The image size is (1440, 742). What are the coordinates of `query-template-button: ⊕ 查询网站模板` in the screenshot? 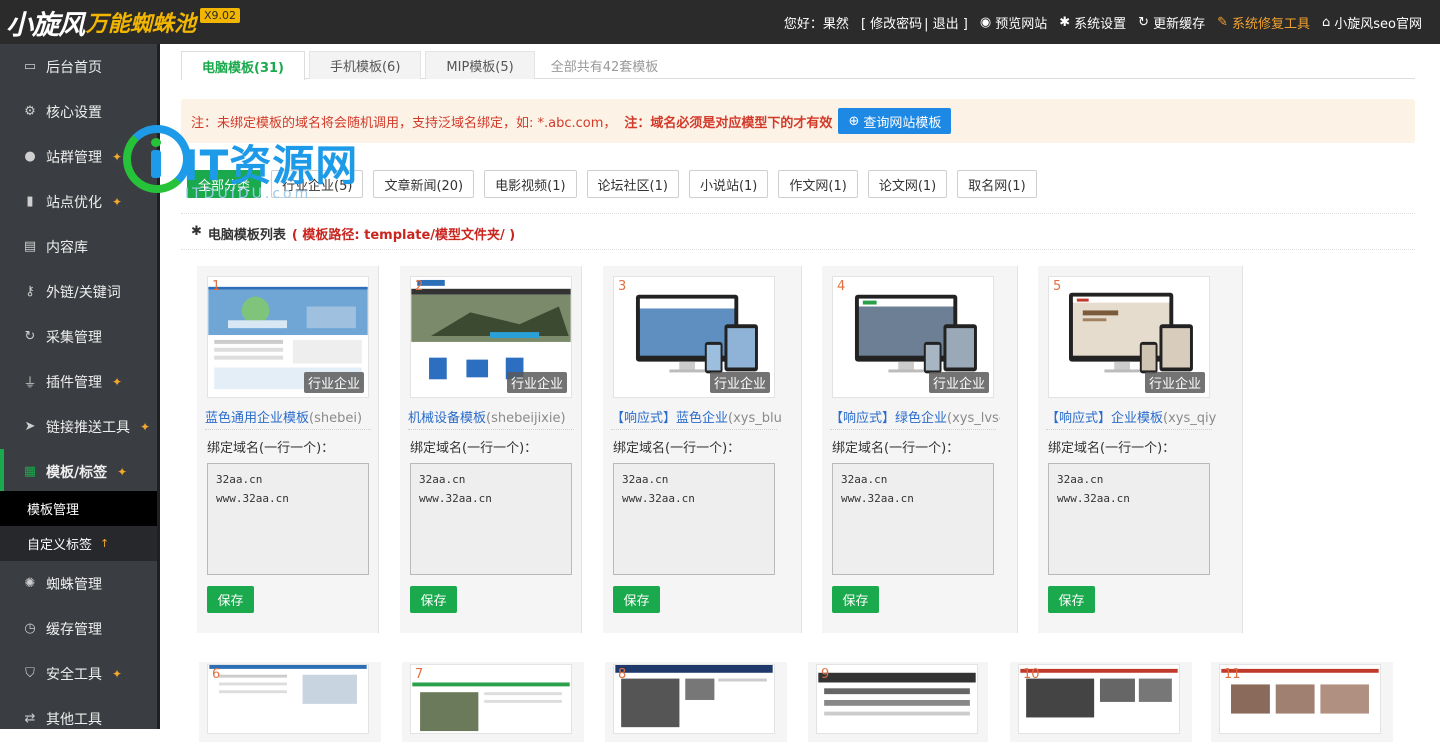 It's located at (895, 121).